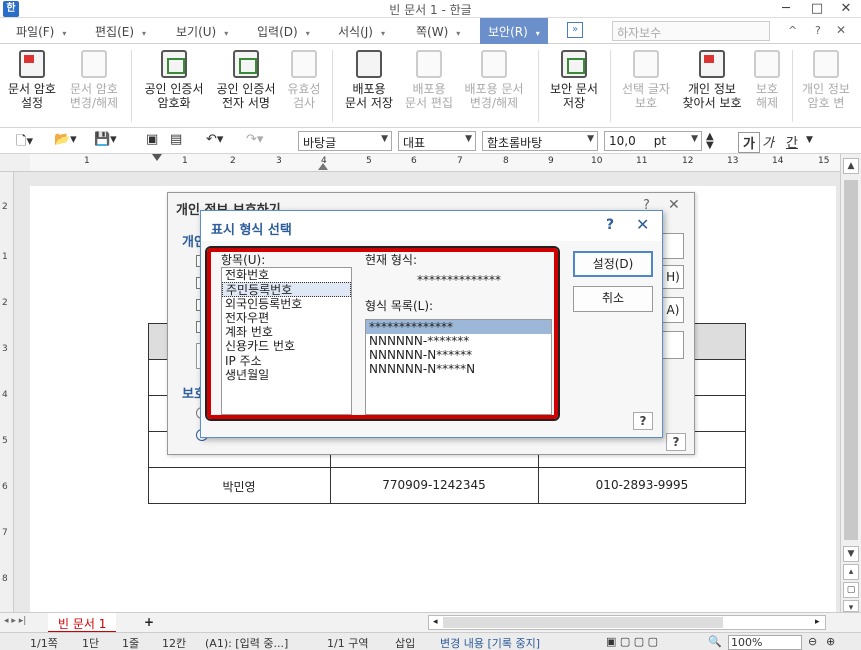 The height and width of the screenshot is (650, 861). Describe the element at coordinates (490, 642) in the screenshot. I see `status-track-changes: 변경 내용 [기록 중지]` at that location.